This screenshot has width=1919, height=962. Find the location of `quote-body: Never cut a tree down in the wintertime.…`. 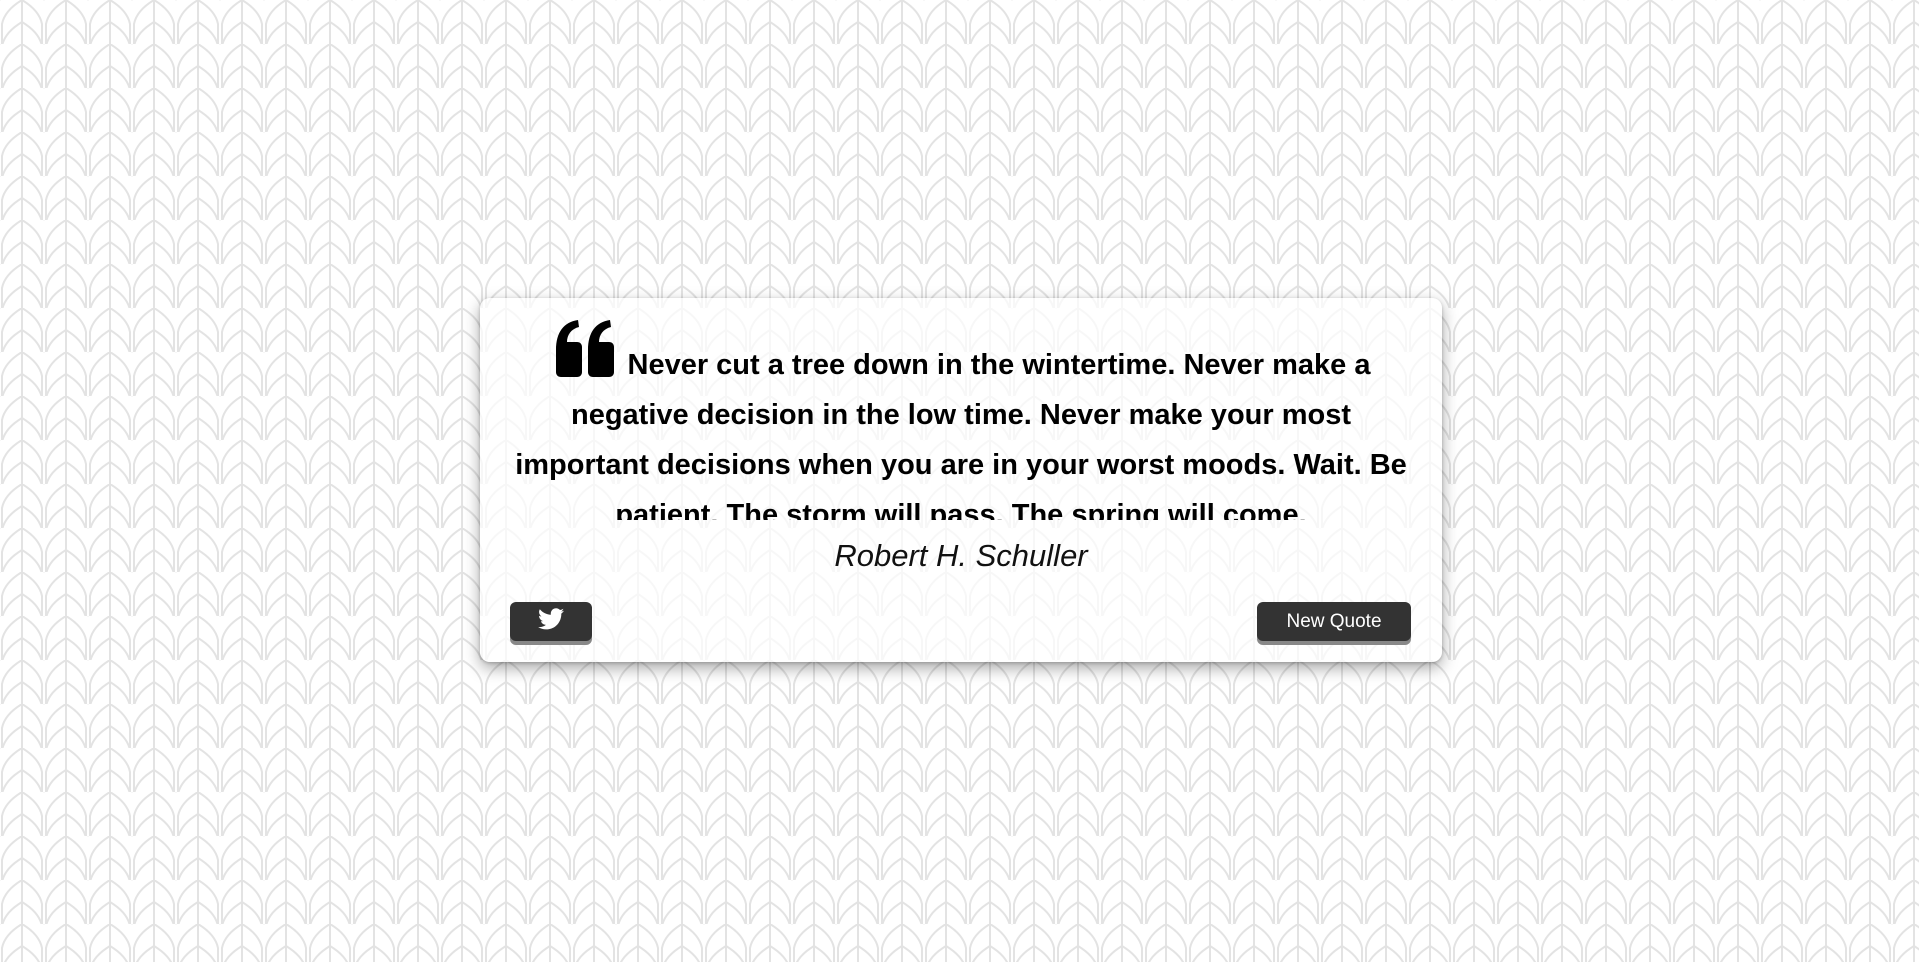

quote-body: Never cut a tree down in the wintertime.… is located at coordinates (961, 434).